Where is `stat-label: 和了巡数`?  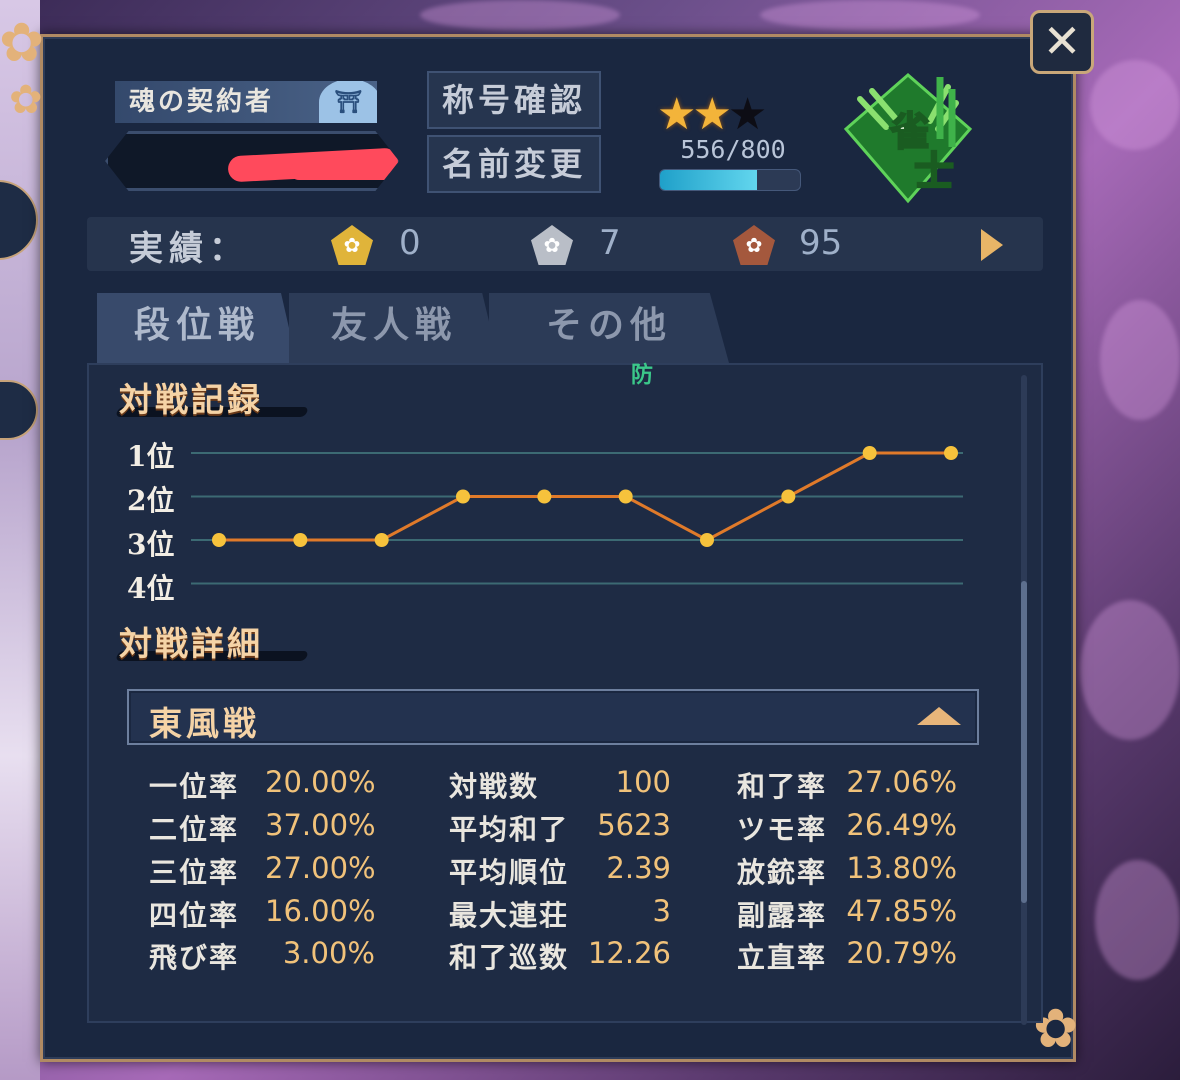 stat-label: 和了巡数 is located at coordinates (509, 957).